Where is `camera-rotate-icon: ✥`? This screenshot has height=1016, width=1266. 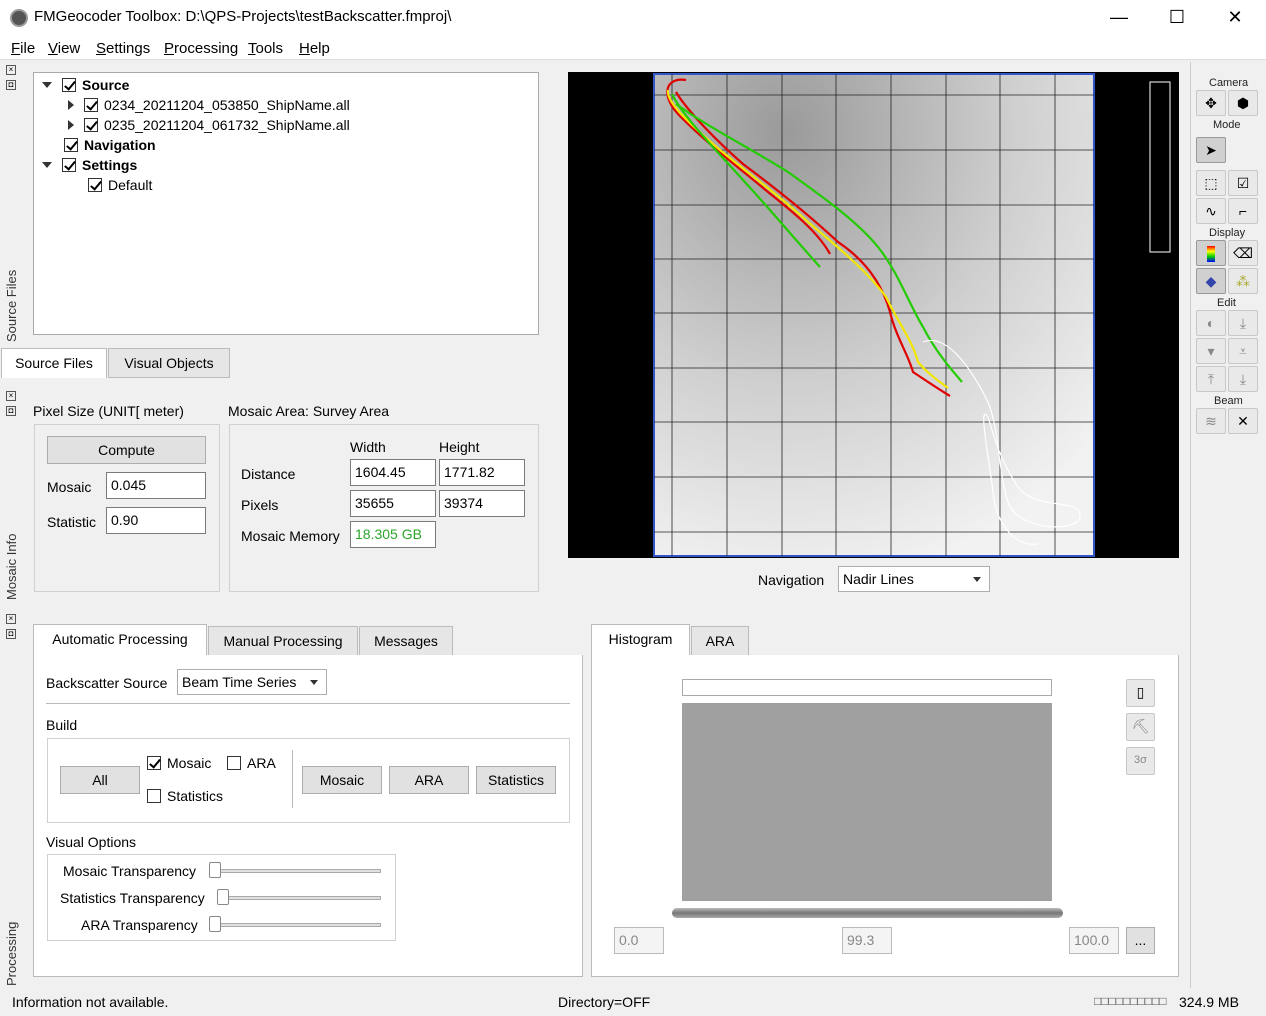 camera-rotate-icon: ✥ is located at coordinates (1211, 103).